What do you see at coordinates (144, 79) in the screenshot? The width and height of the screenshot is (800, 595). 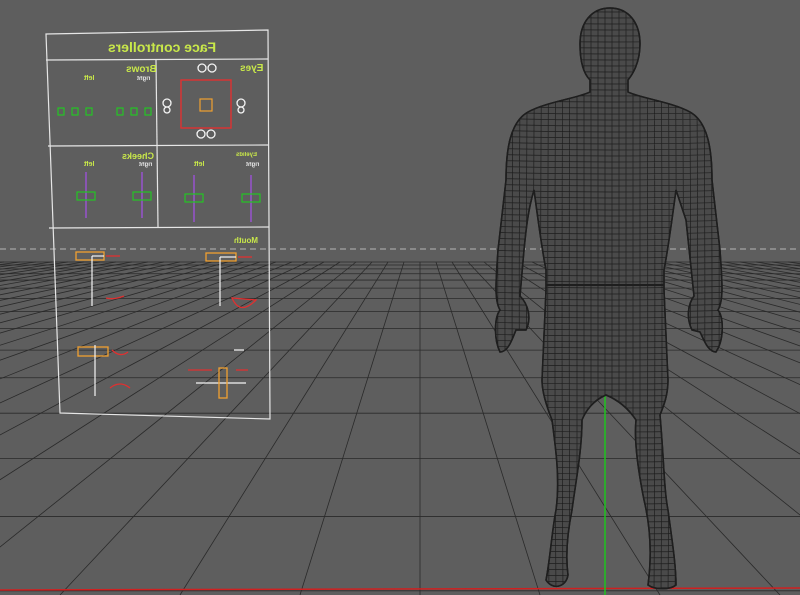 I see `brows-right-label: right` at bounding box center [144, 79].